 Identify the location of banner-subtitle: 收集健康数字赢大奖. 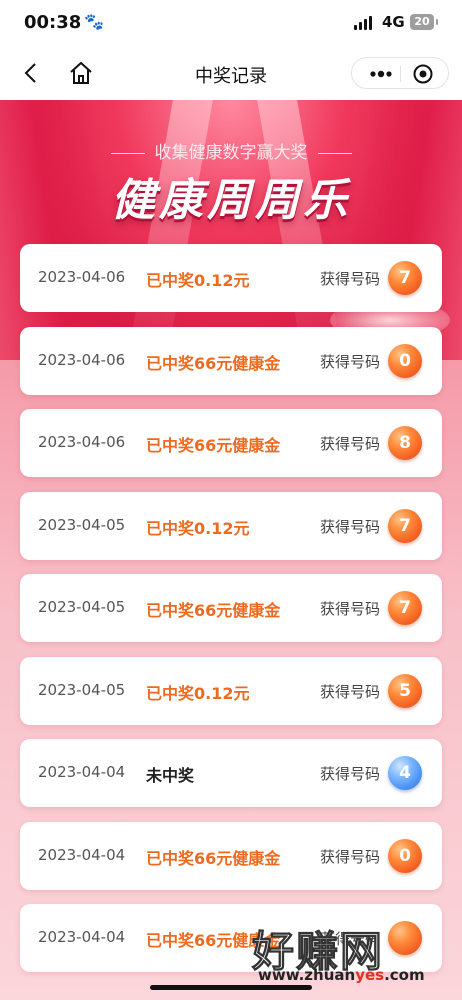
(231, 150).